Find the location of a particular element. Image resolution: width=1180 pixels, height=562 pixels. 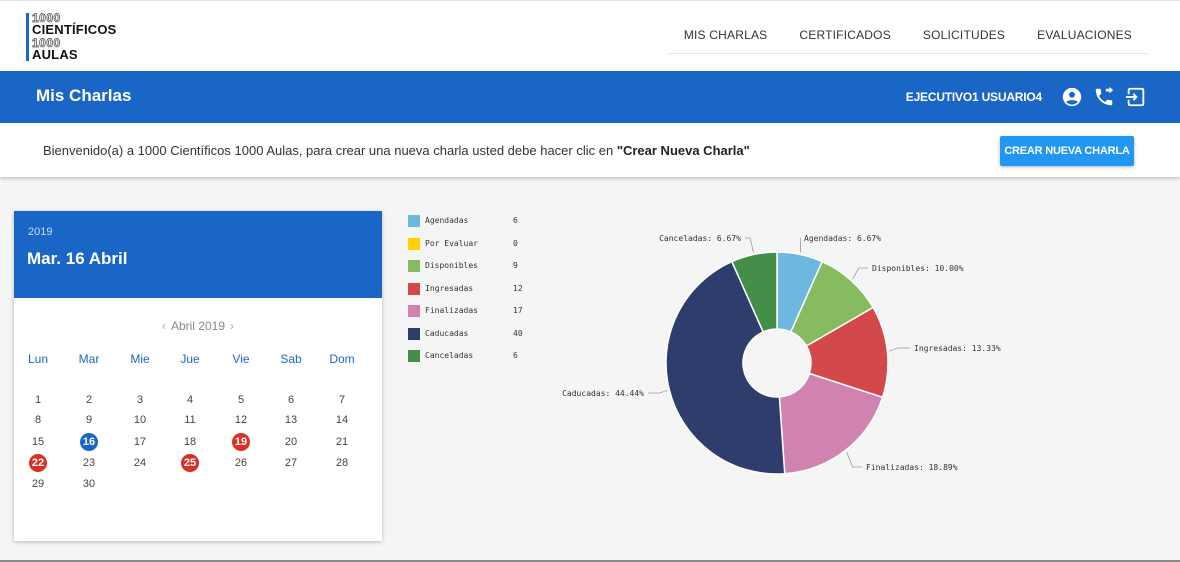

calendar-day-12: 12 is located at coordinates (241, 420).